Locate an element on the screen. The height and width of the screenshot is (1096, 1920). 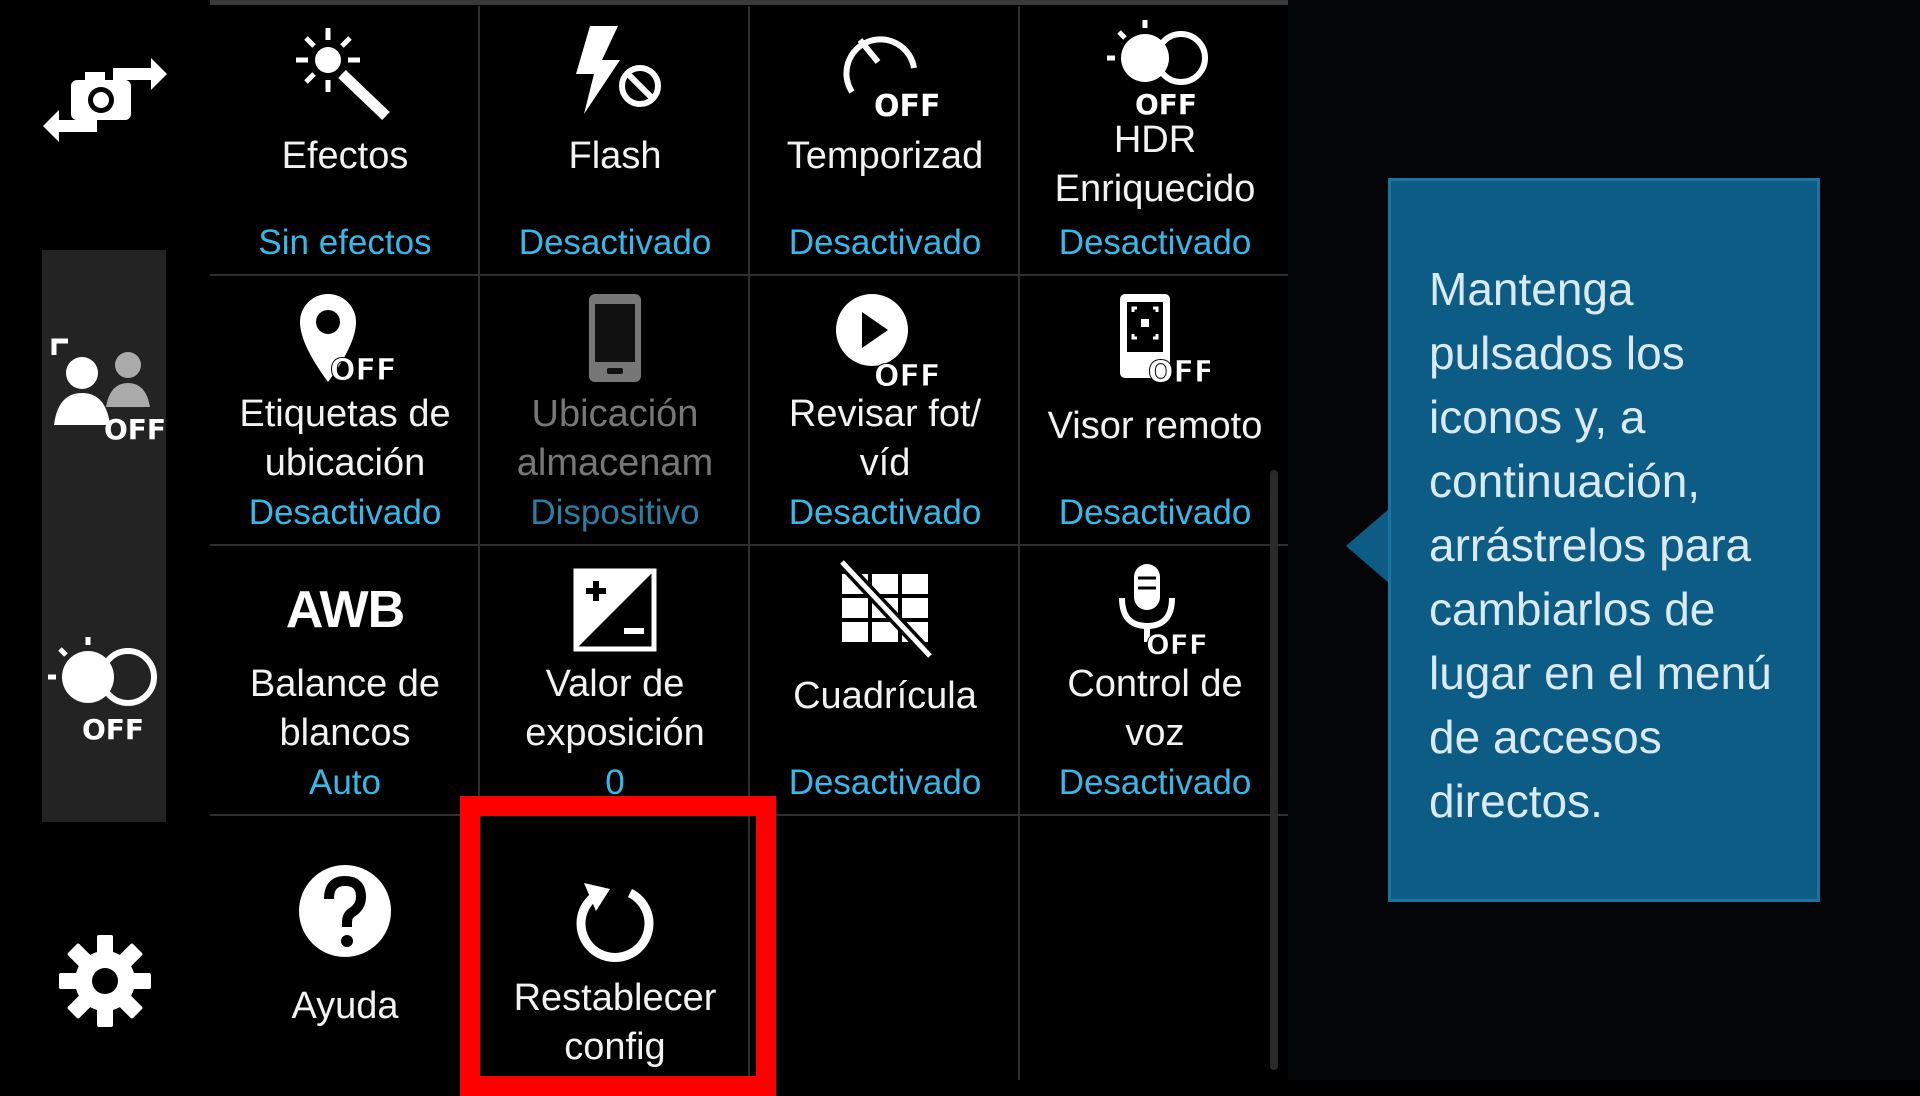
setting-exposure: Valor de exposición 0 is located at coordinates (615, 681).